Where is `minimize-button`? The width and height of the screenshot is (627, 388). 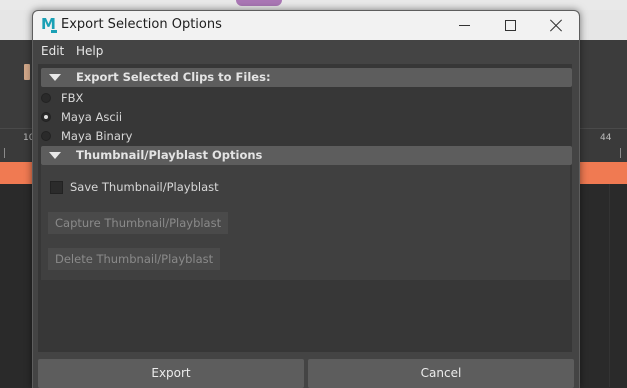 minimize-button is located at coordinates (464, 25).